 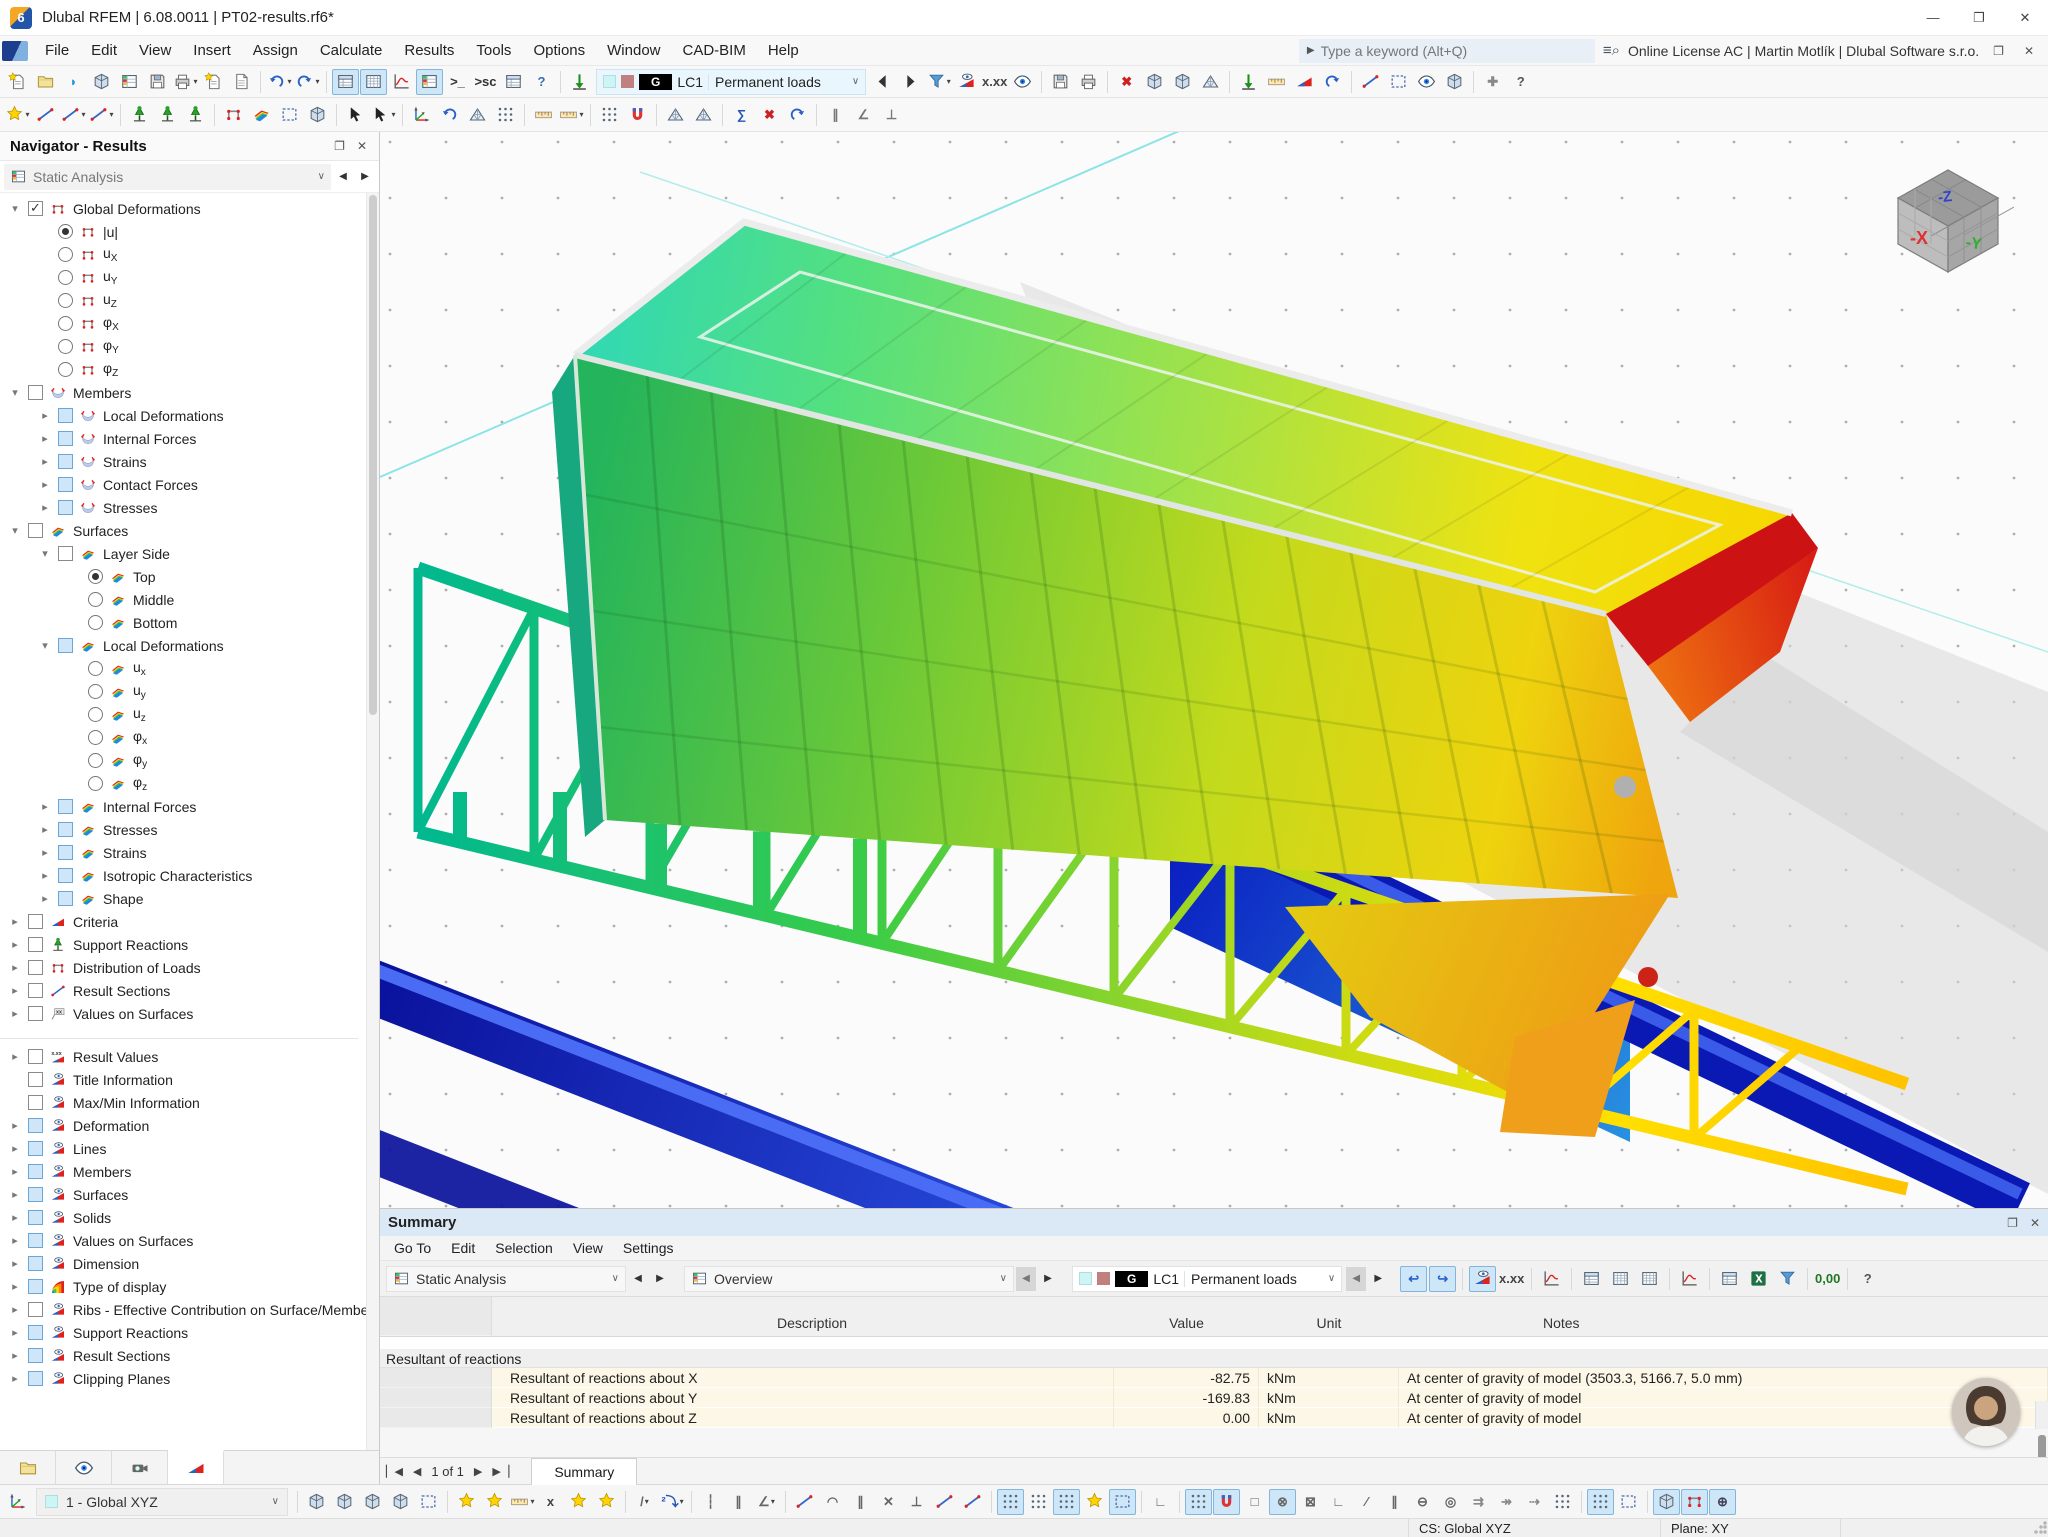 I want to click on snap-center-button: ⊖, so click(x=1422, y=1502).